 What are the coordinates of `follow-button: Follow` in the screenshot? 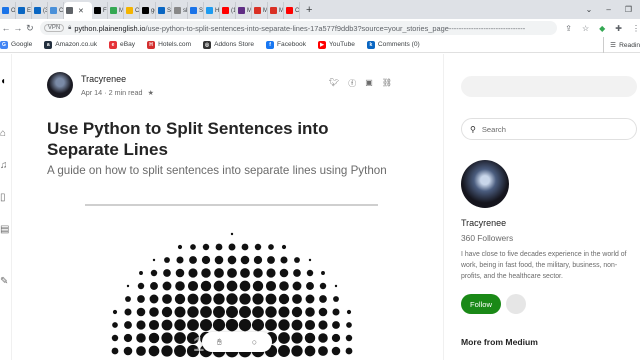 It's located at (481, 304).